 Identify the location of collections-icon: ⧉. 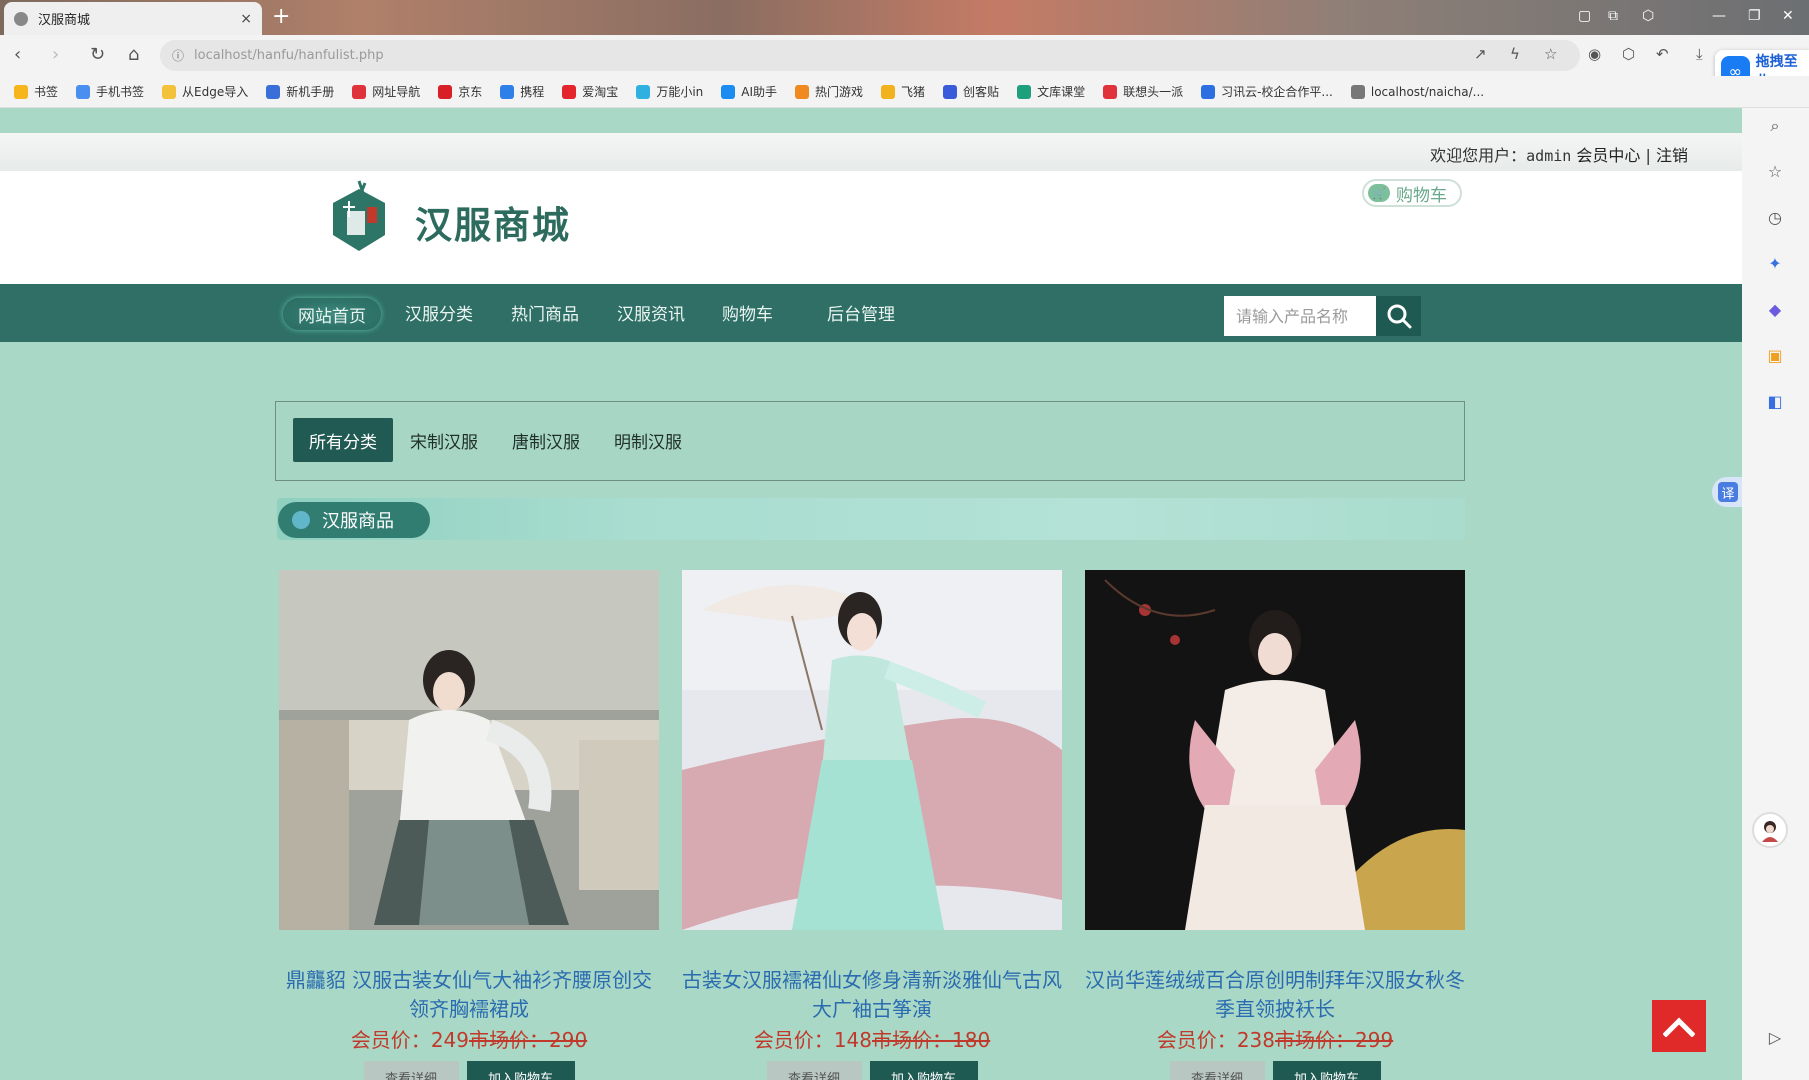
(1613, 16).